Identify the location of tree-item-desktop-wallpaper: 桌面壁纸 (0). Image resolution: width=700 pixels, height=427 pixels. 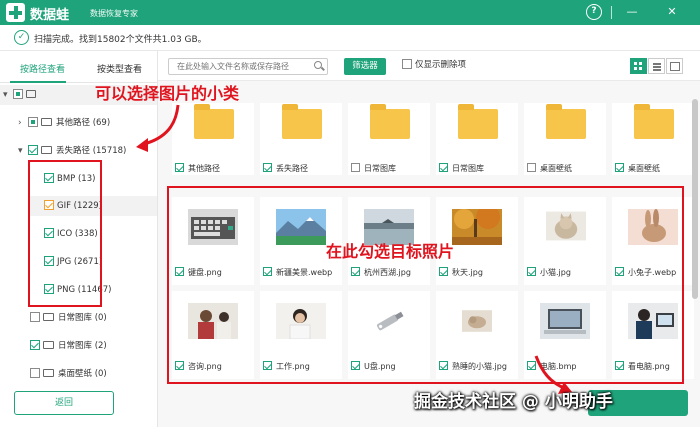
(68, 374).